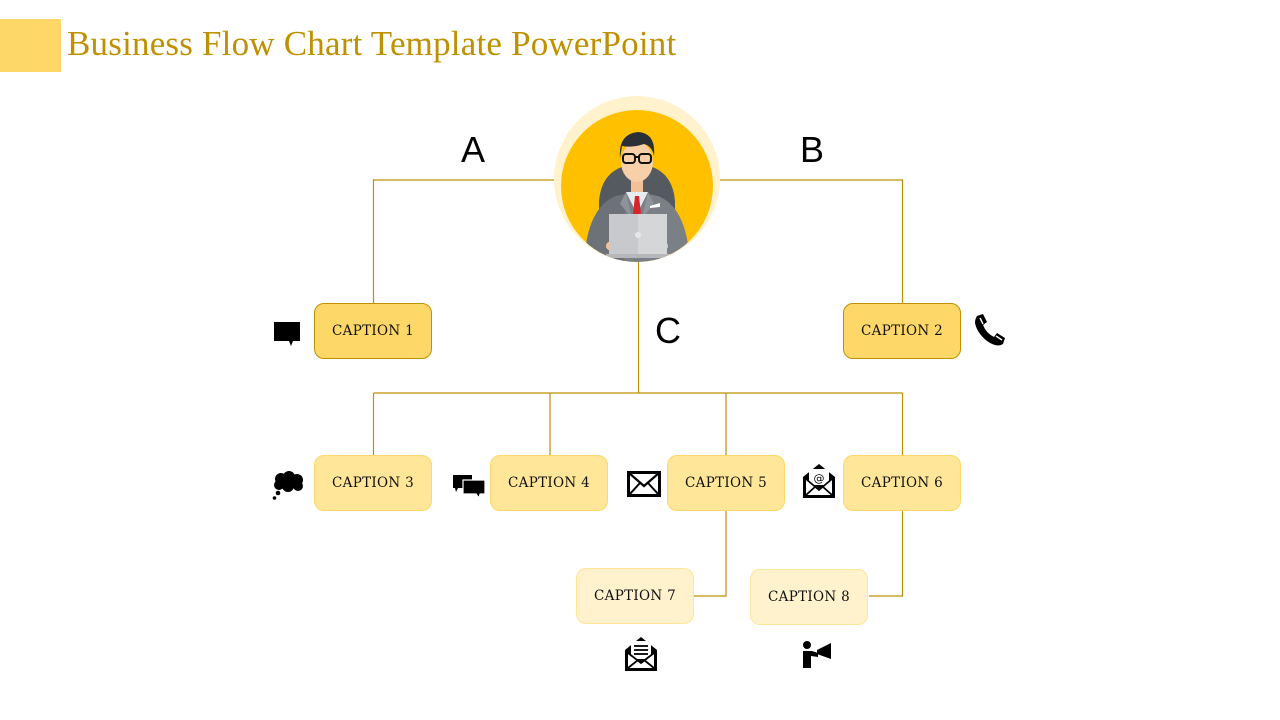  I want to click on thought-cloud-icon, so click(287, 485).